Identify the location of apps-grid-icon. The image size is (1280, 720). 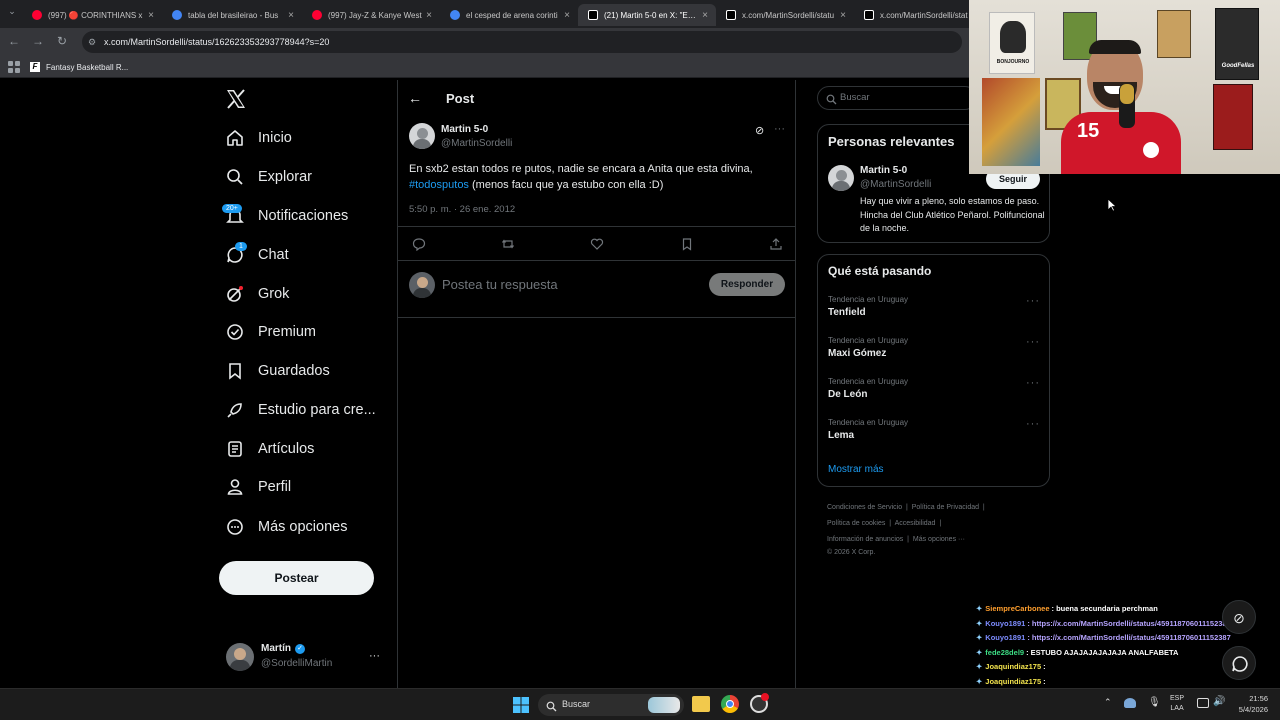
(14, 66).